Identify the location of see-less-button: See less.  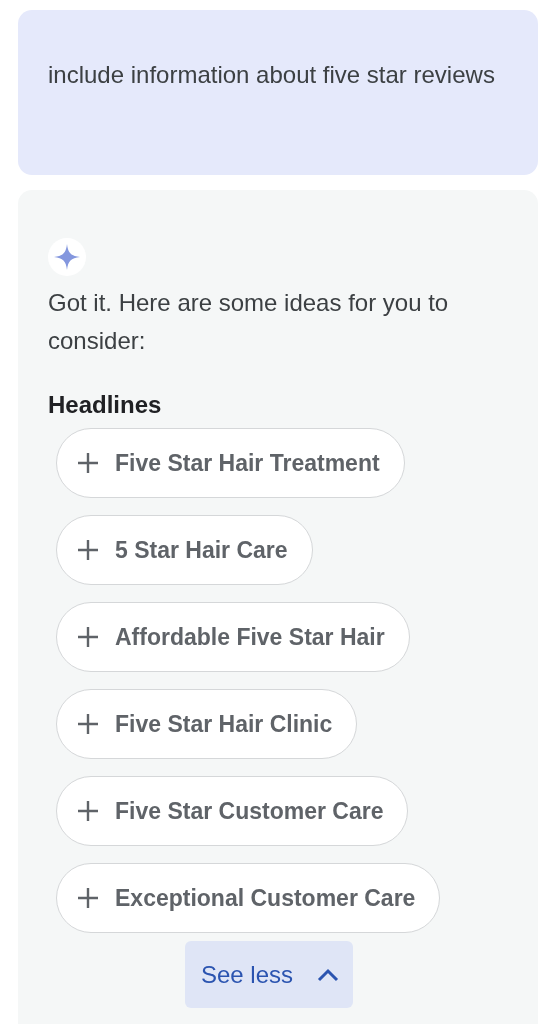
(269, 974).